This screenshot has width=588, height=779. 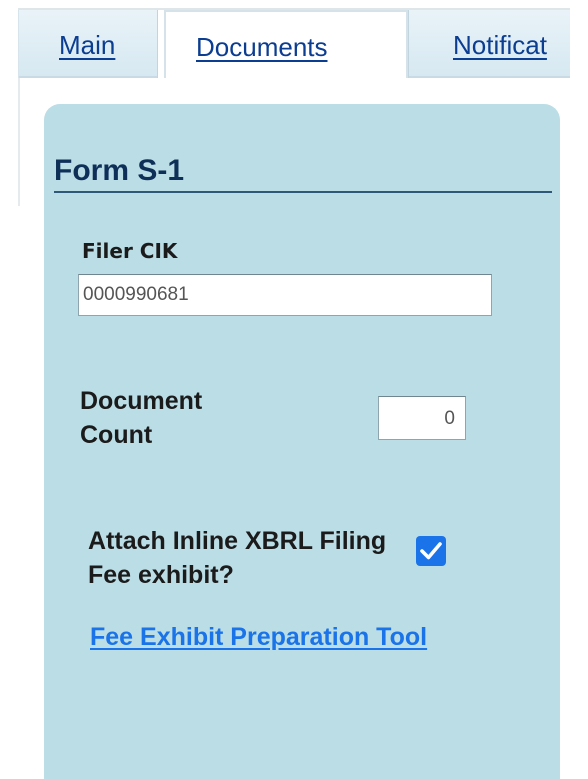 What do you see at coordinates (130, 251) in the screenshot?
I see `filer-cik-label: Filer CIK` at bounding box center [130, 251].